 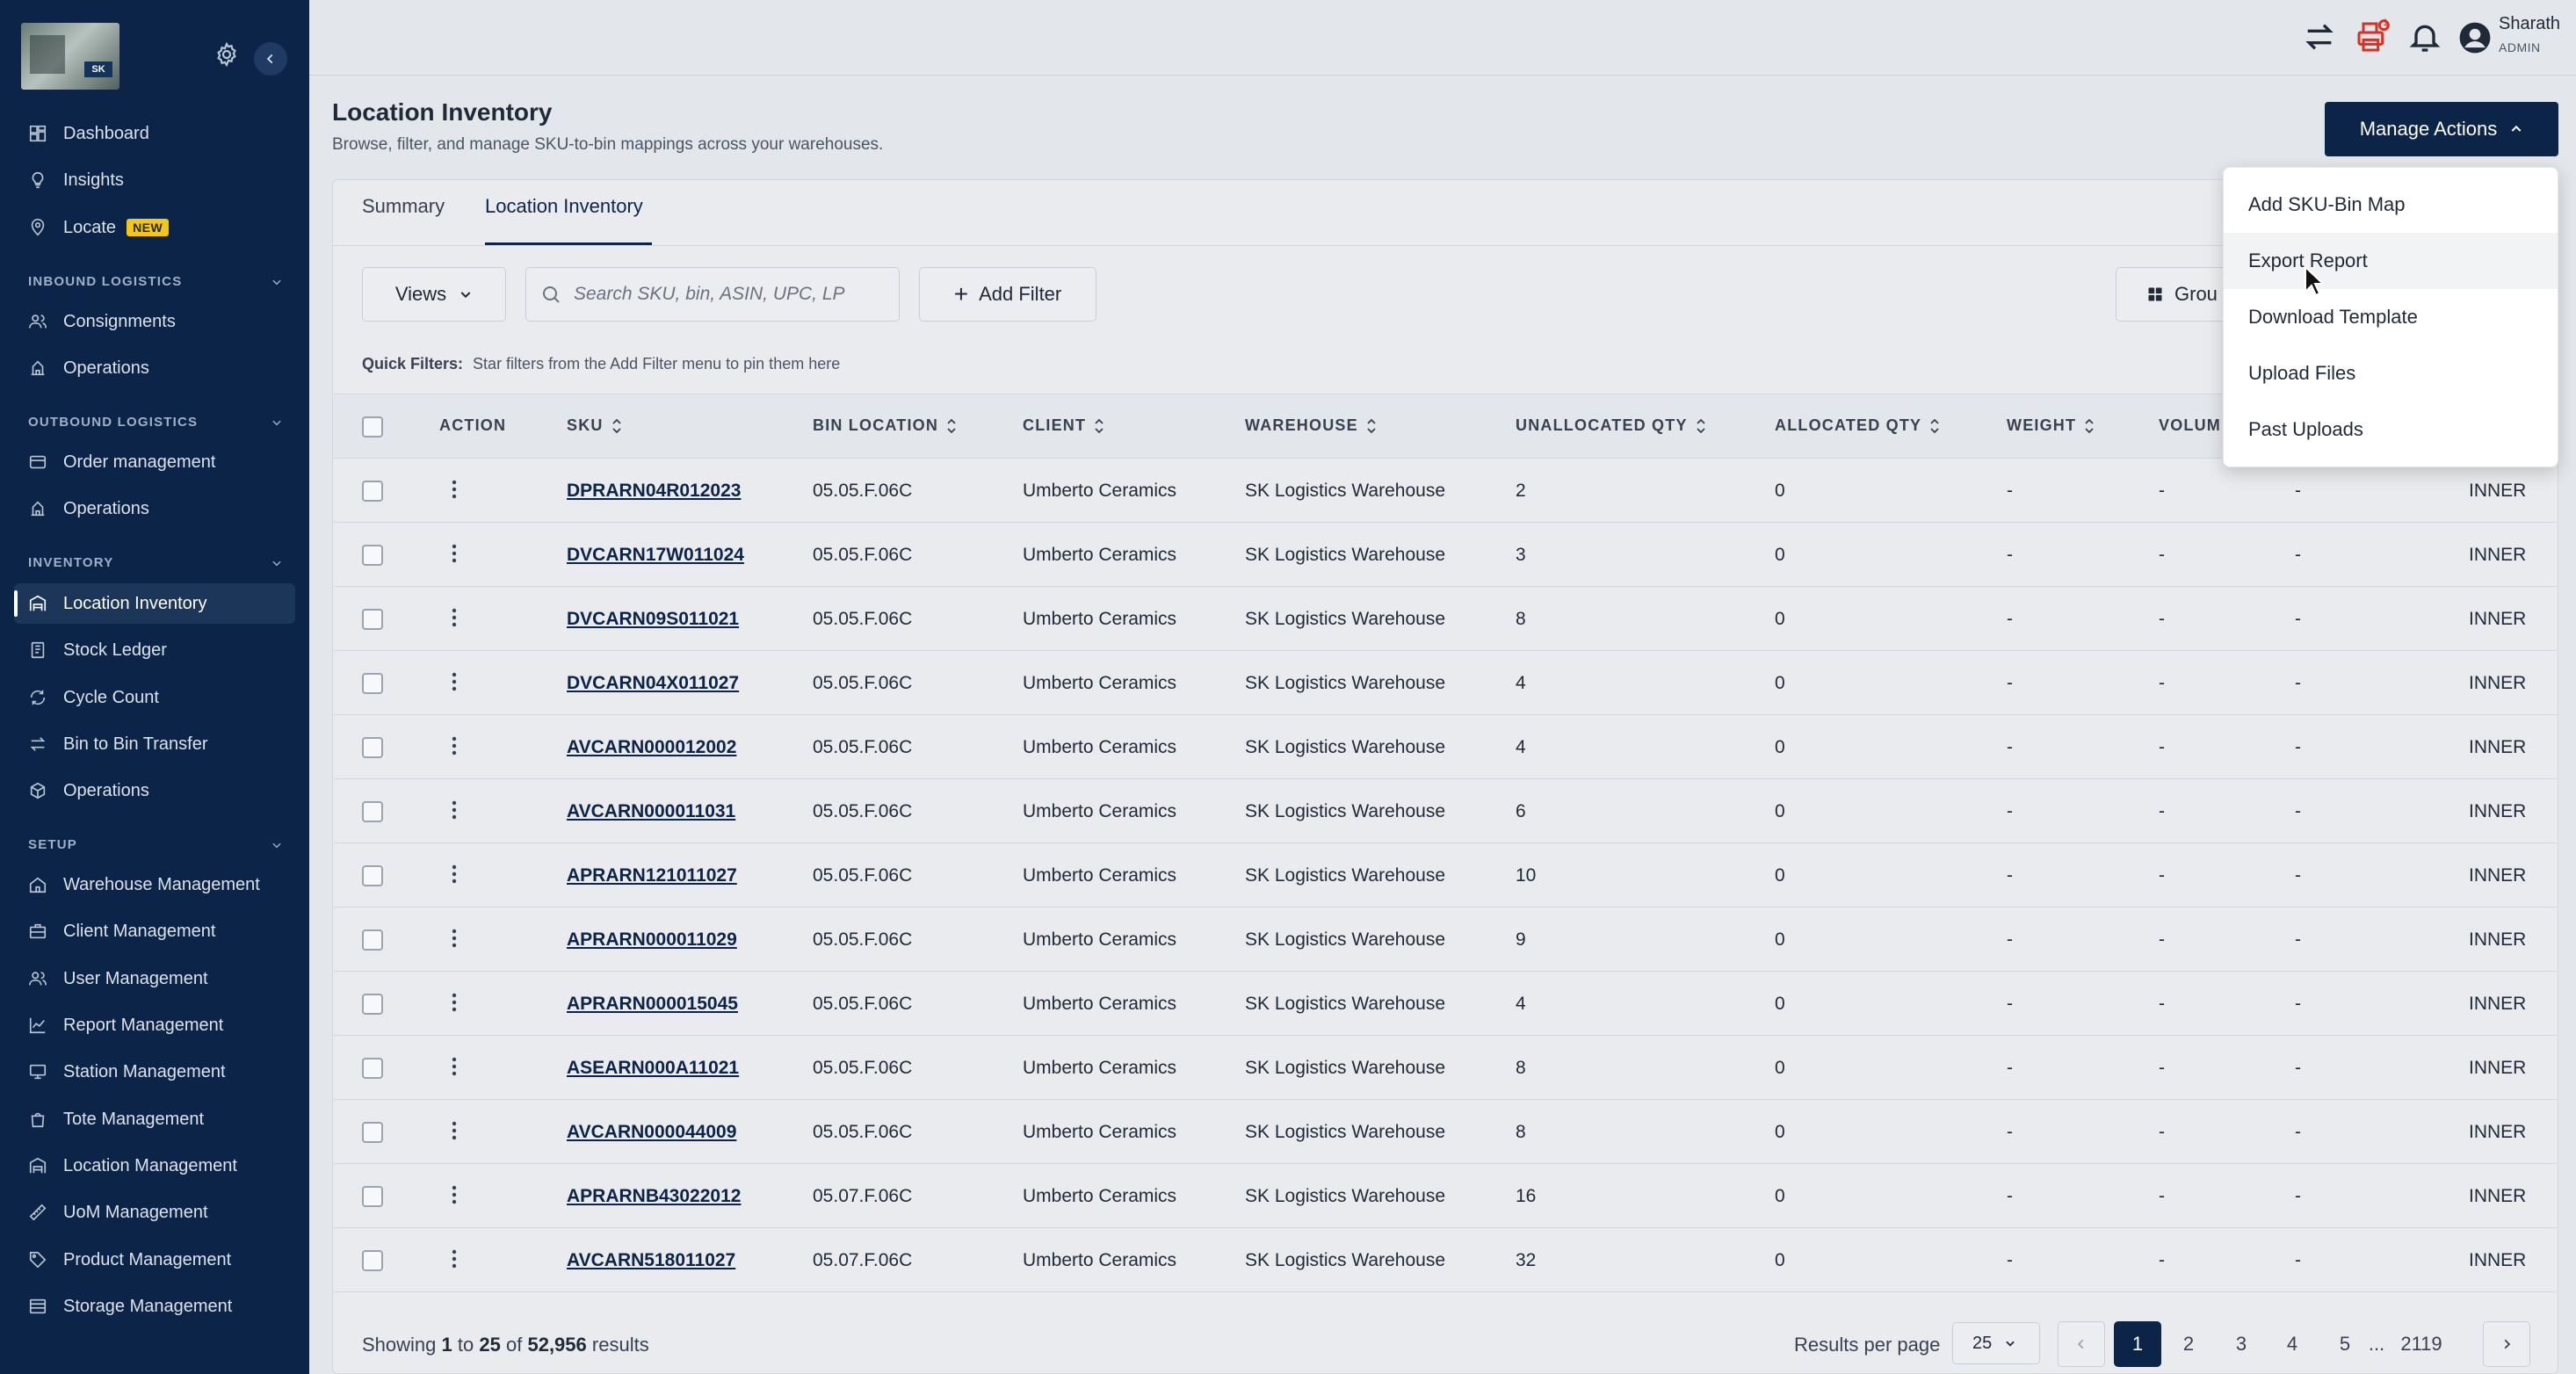 What do you see at coordinates (70, 56) in the screenshot?
I see `company-logo: SK` at bounding box center [70, 56].